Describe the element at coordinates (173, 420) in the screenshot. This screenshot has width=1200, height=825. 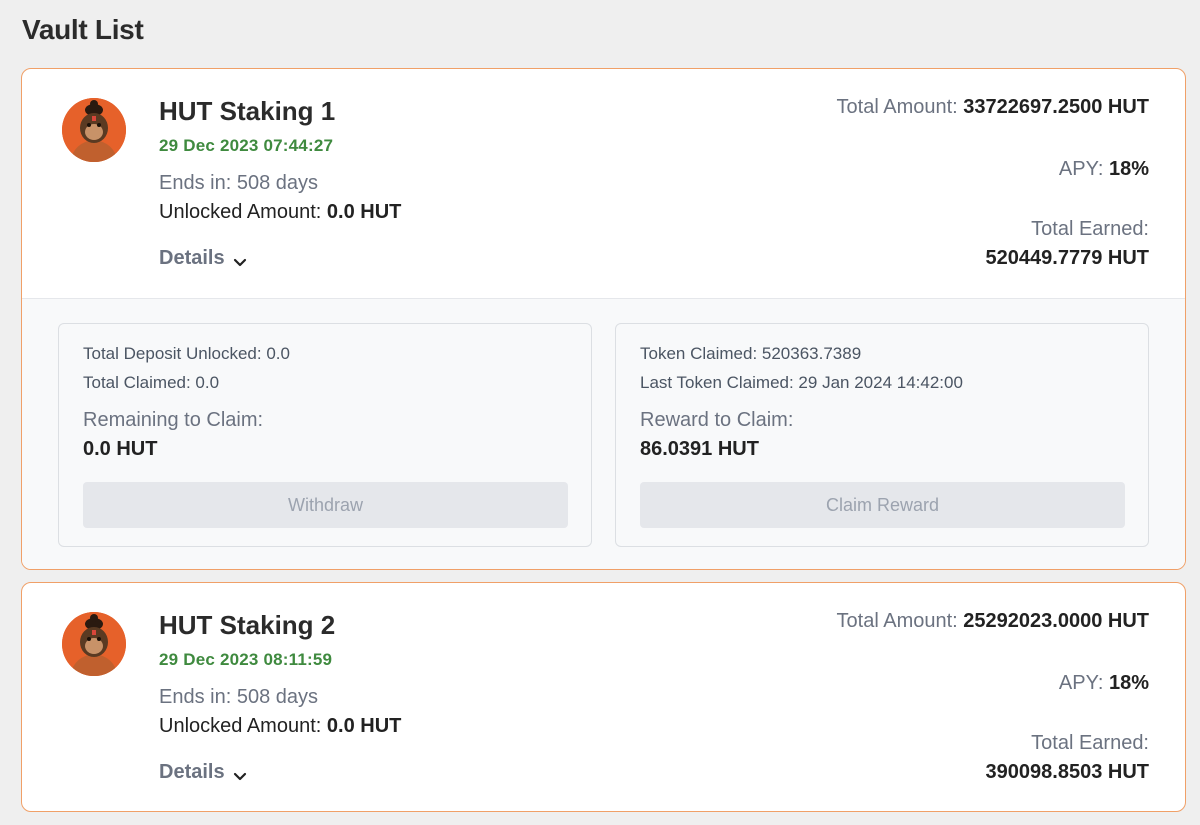
I see `remaining-to-claim-label: Remaining to Claim:` at that location.